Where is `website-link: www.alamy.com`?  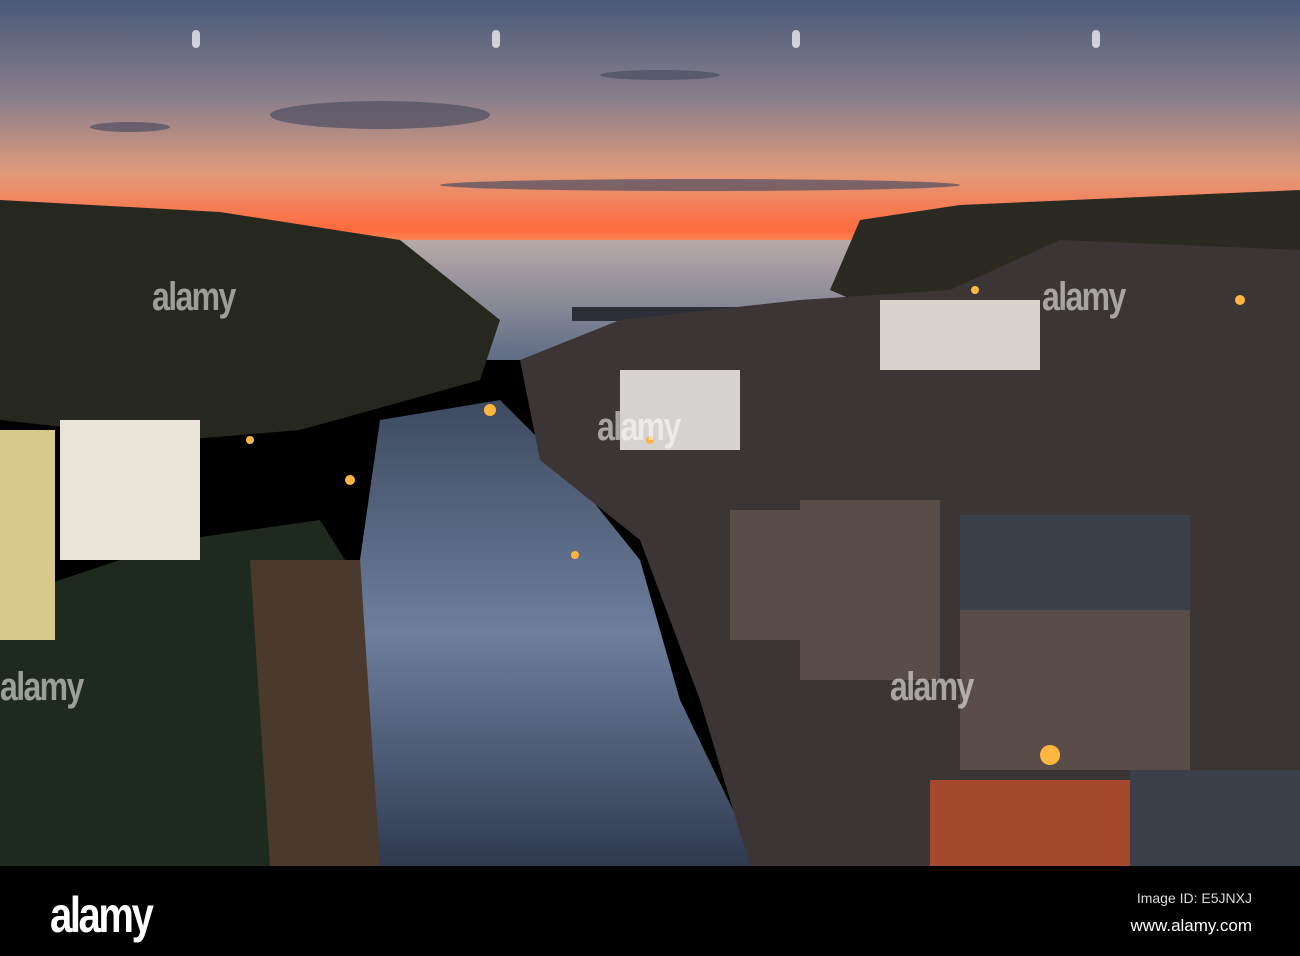 website-link: www.alamy.com is located at coordinates (1191, 926).